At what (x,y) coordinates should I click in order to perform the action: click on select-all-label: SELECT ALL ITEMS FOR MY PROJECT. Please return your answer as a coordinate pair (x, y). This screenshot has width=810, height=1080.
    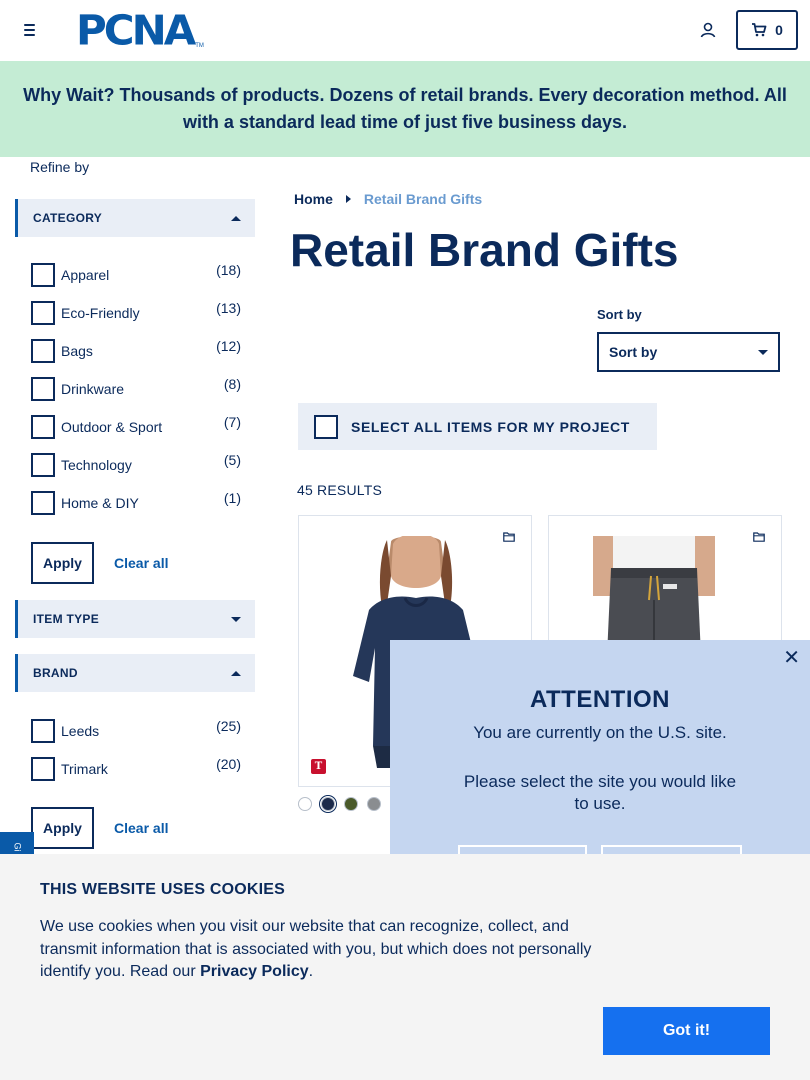
    Looking at the image, I should click on (490, 426).